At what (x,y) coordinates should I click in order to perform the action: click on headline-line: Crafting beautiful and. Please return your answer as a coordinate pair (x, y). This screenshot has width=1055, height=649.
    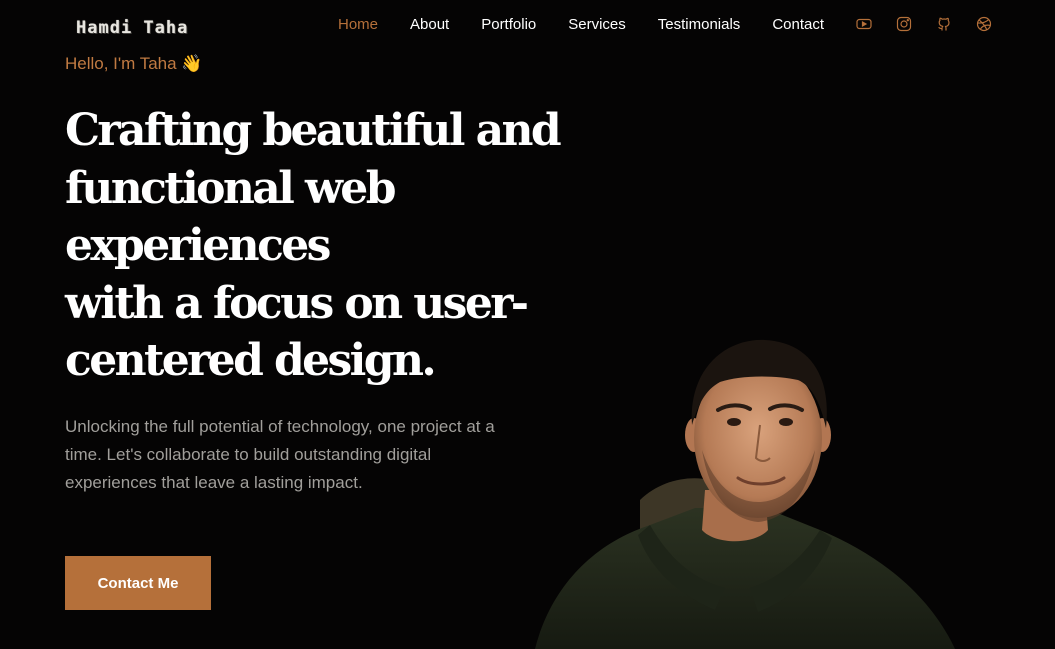
    Looking at the image, I should click on (313, 130).